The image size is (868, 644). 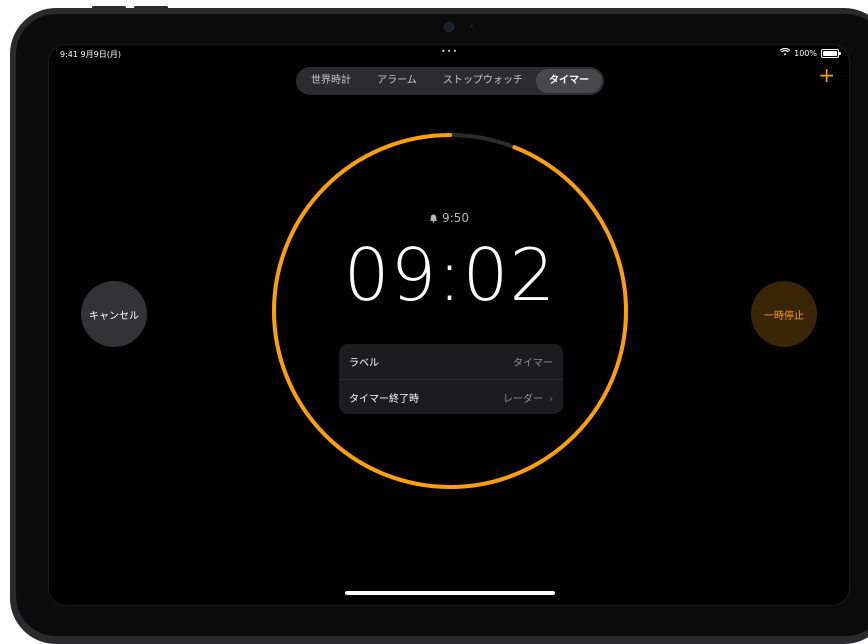 I want to click on top-button-right, so click(x=151, y=7).